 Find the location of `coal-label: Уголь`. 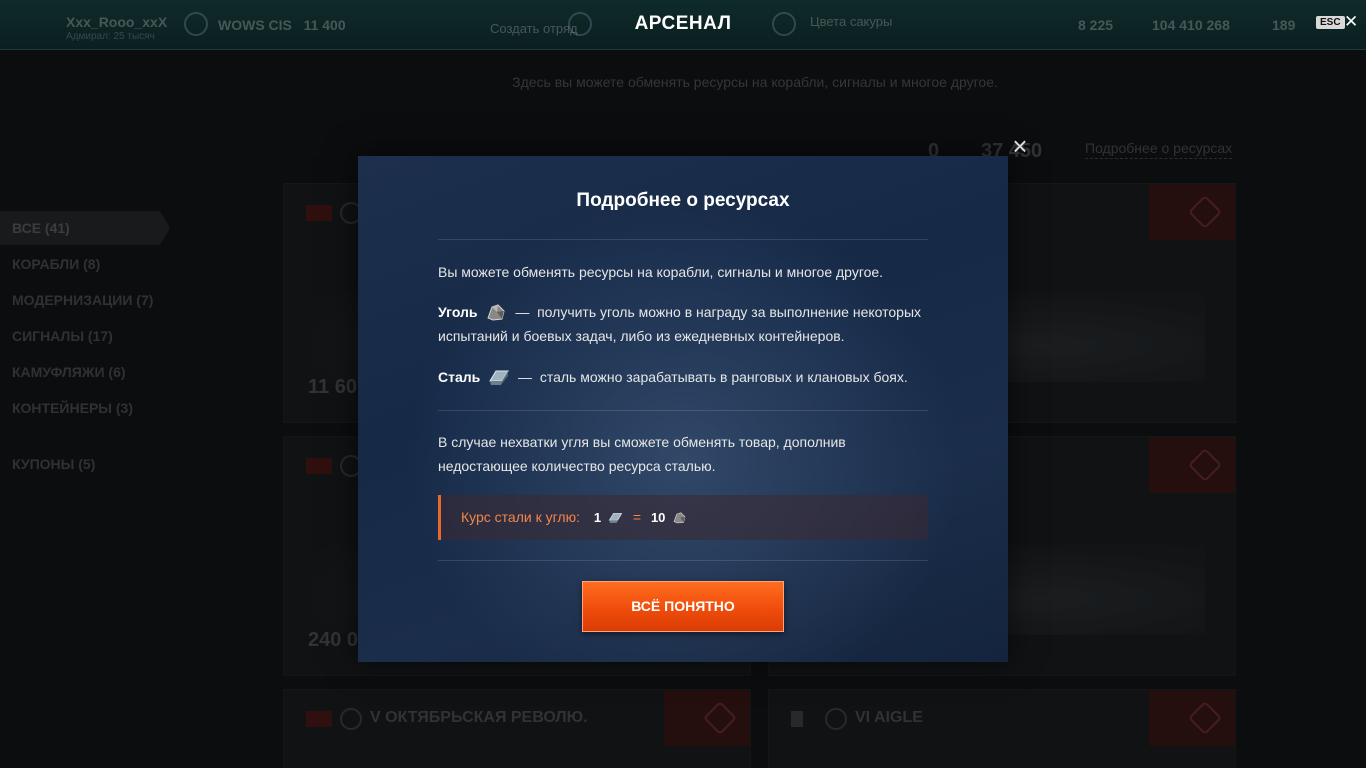

coal-label: Уголь is located at coordinates (458, 312).